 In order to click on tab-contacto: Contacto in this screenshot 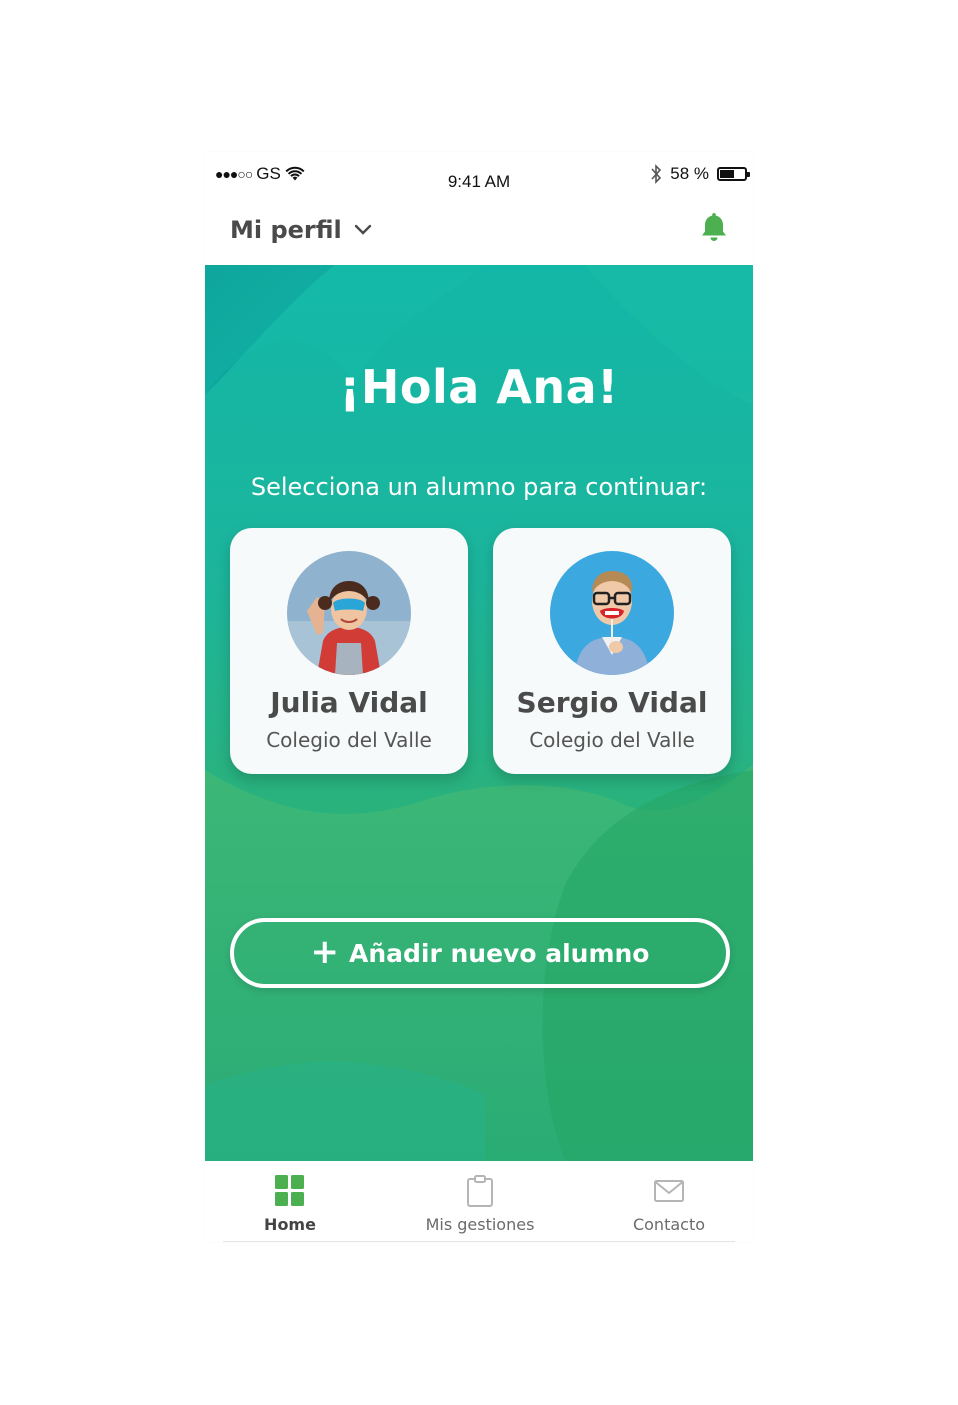, I will do `click(666, 1201)`.